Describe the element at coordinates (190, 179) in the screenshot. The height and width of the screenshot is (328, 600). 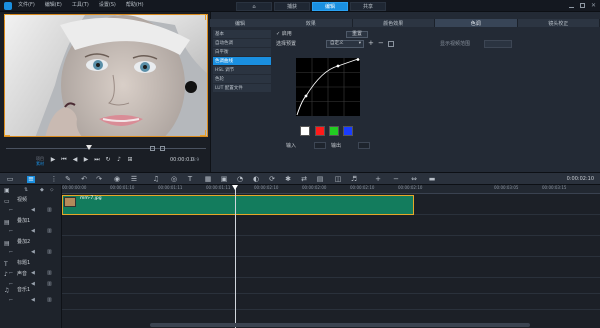
I see `subtitle-icon: T` at that location.